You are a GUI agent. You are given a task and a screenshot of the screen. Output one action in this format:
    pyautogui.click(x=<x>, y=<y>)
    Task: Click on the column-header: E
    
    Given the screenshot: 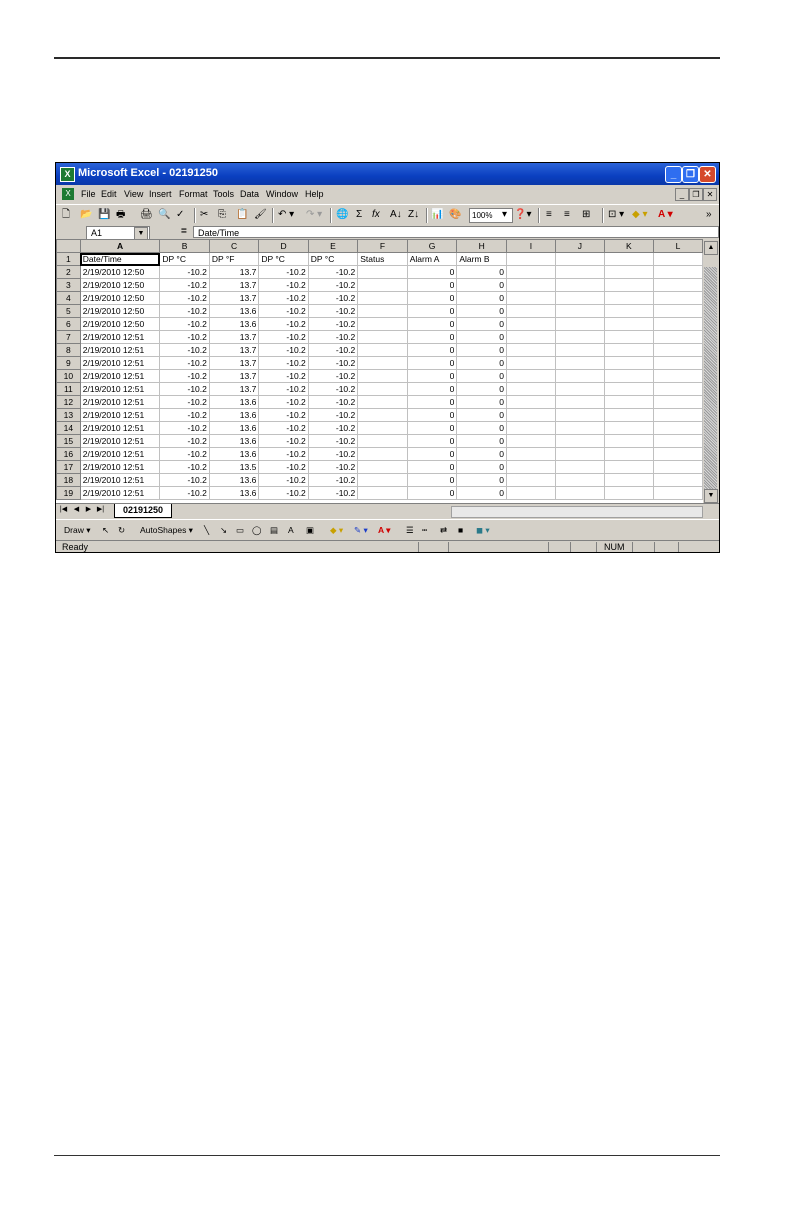 What is the action you would take?
    pyautogui.click(x=333, y=246)
    